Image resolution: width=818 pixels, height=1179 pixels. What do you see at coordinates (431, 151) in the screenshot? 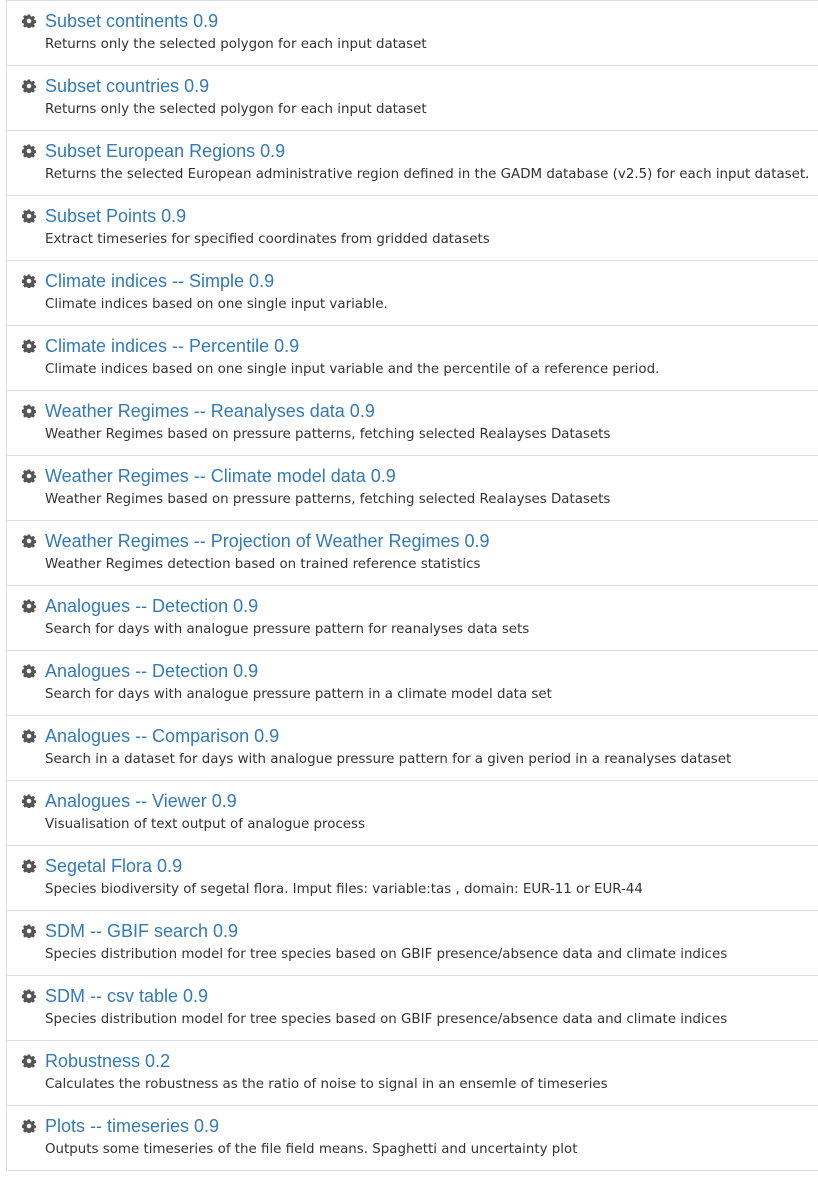
I see `process-title-link: Subset European Regions 0.9` at bounding box center [431, 151].